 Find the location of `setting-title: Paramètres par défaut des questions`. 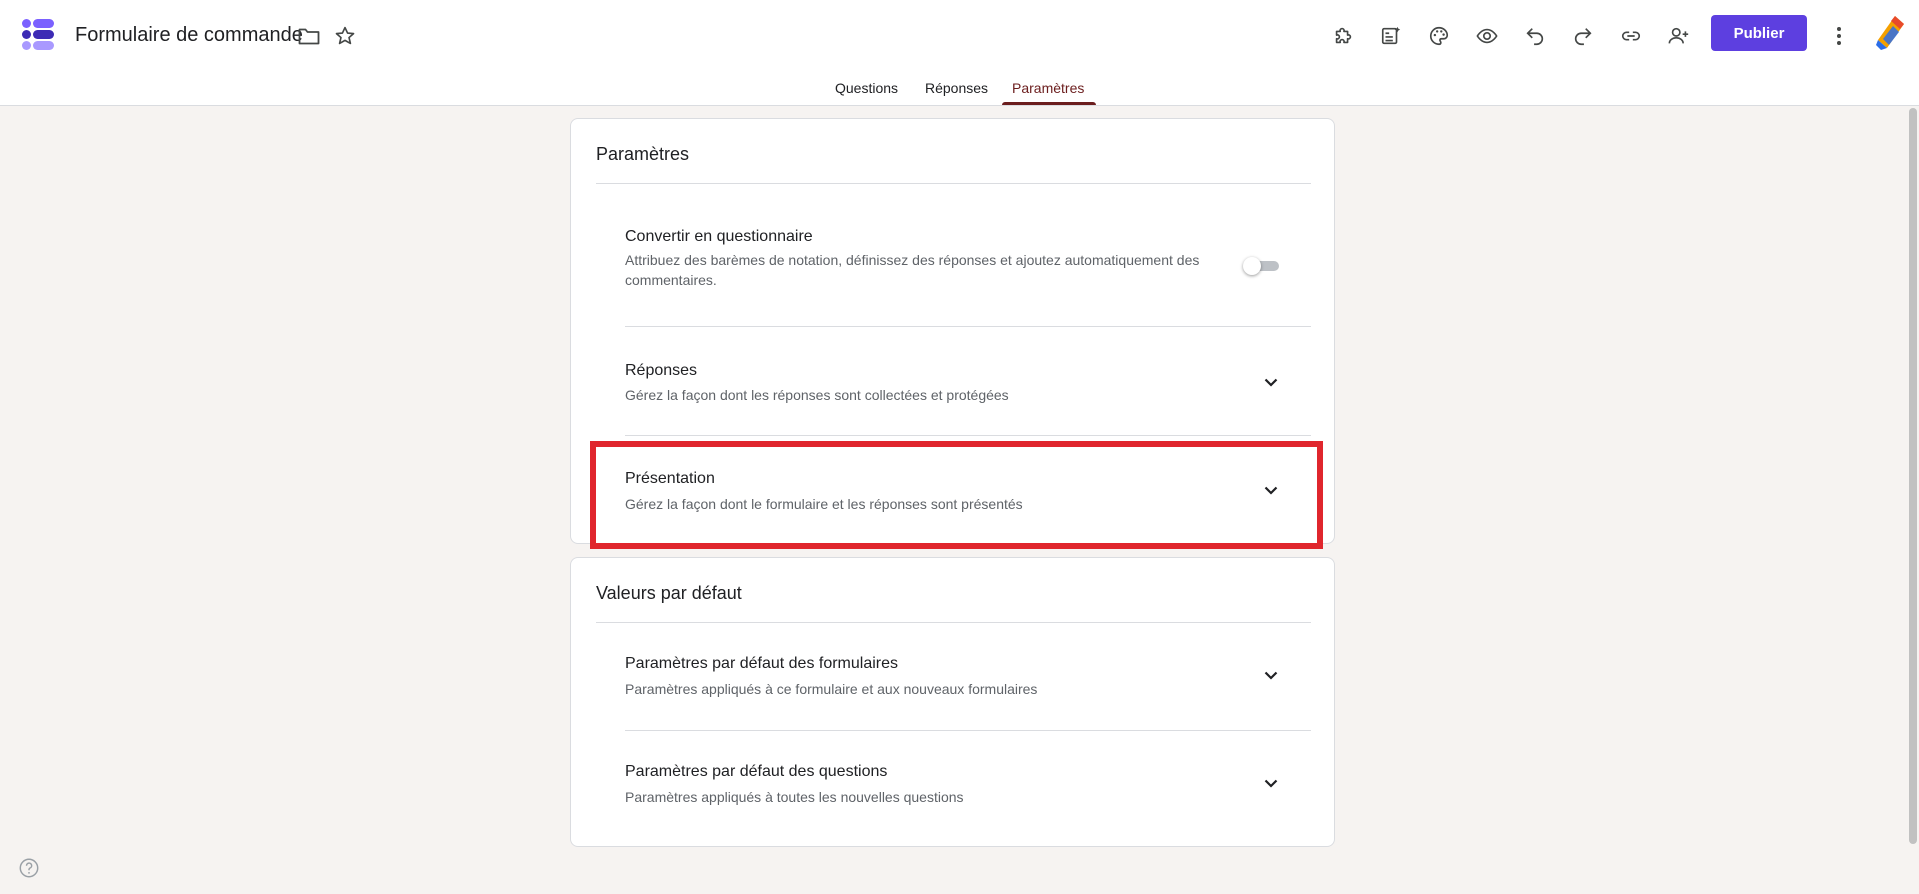

setting-title: Paramètres par défaut des questions is located at coordinates (756, 771).